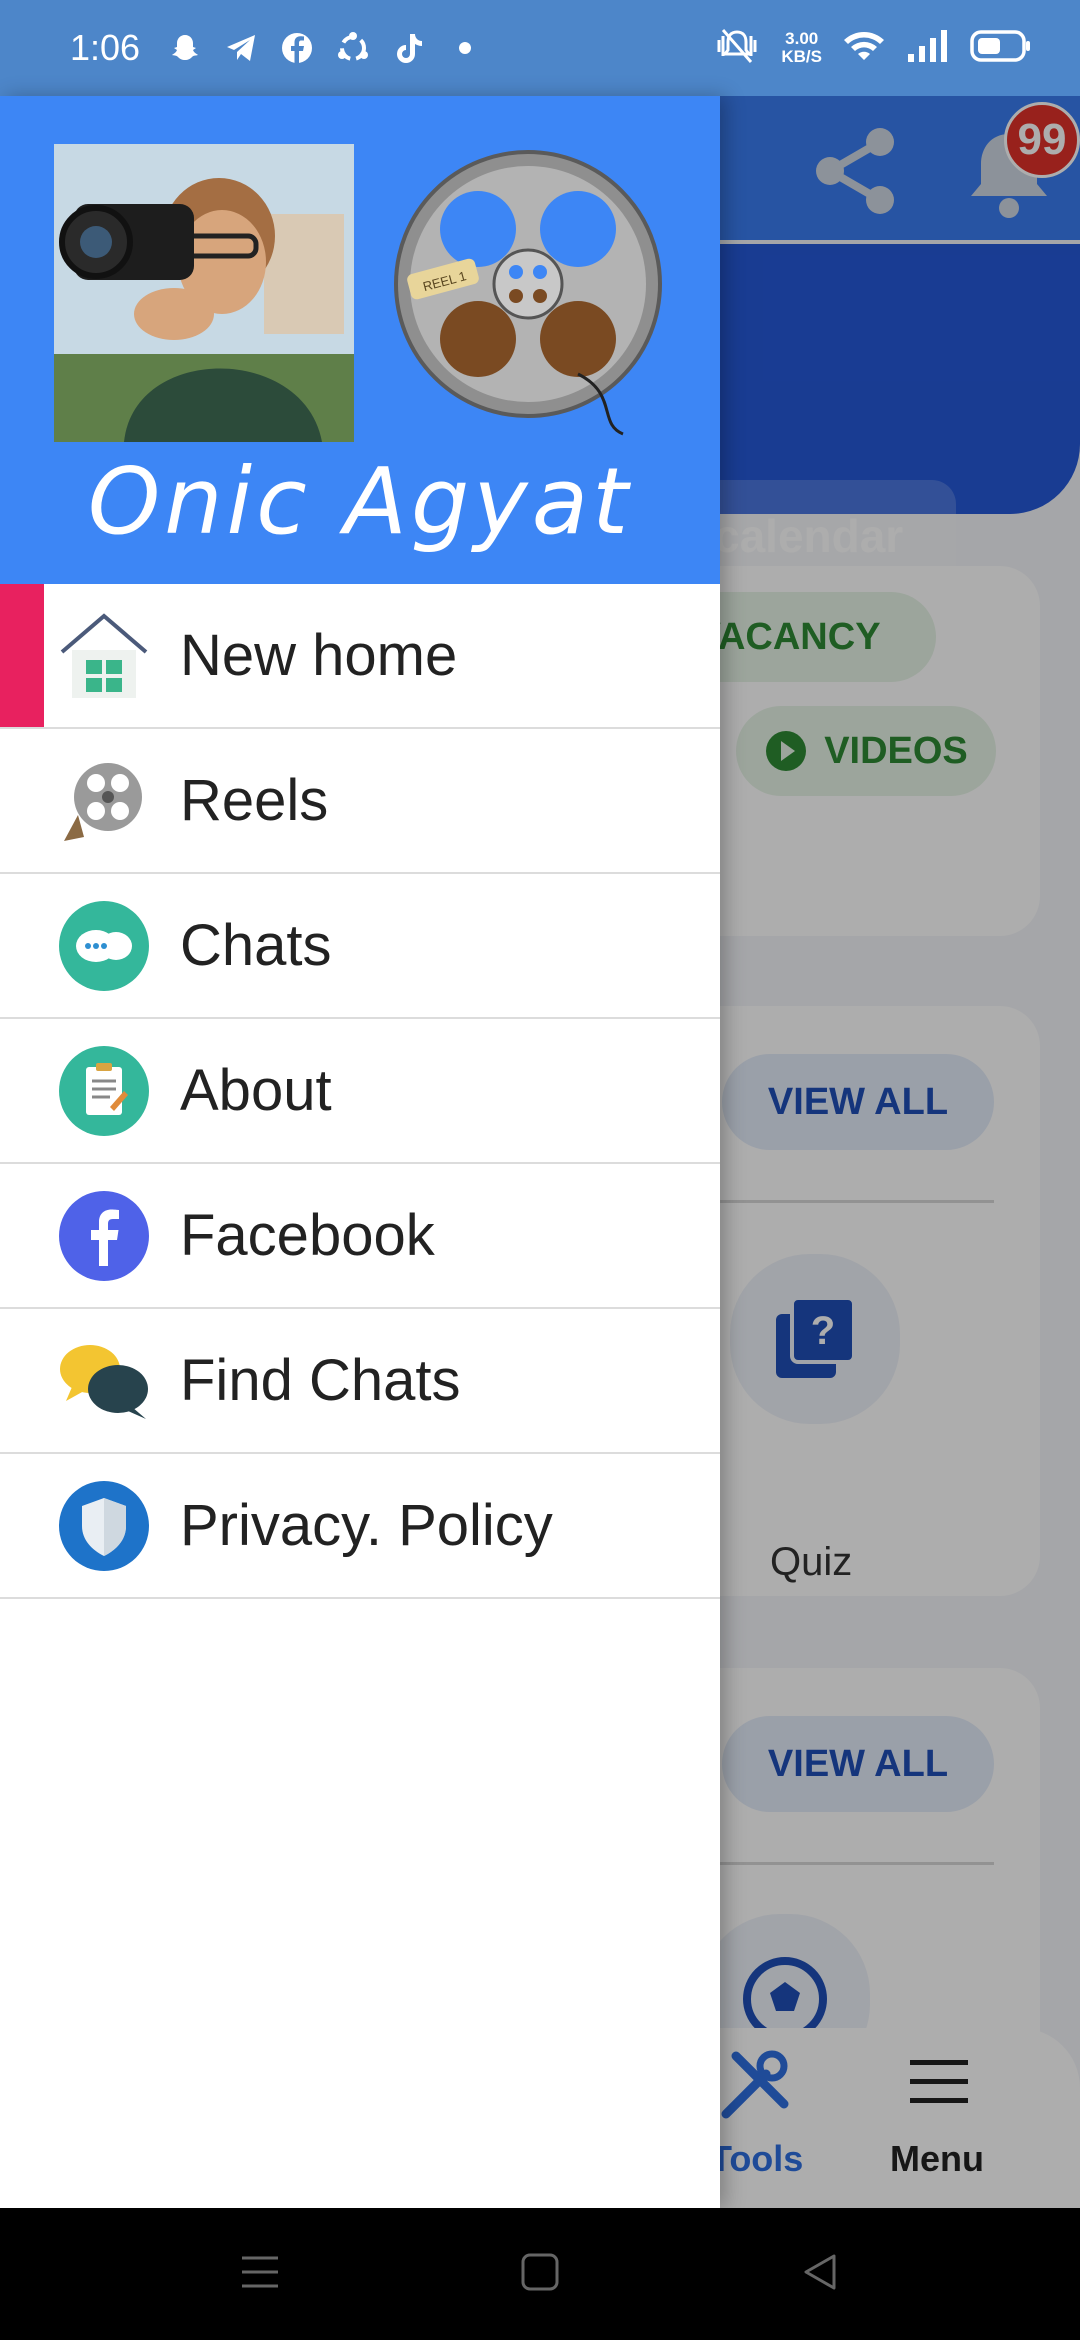 The width and height of the screenshot is (1080, 2340). What do you see at coordinates (307, 1235) in the screenshot?
I see `menu-label-facebook: Facebook` at bounding box center [307, 1235].